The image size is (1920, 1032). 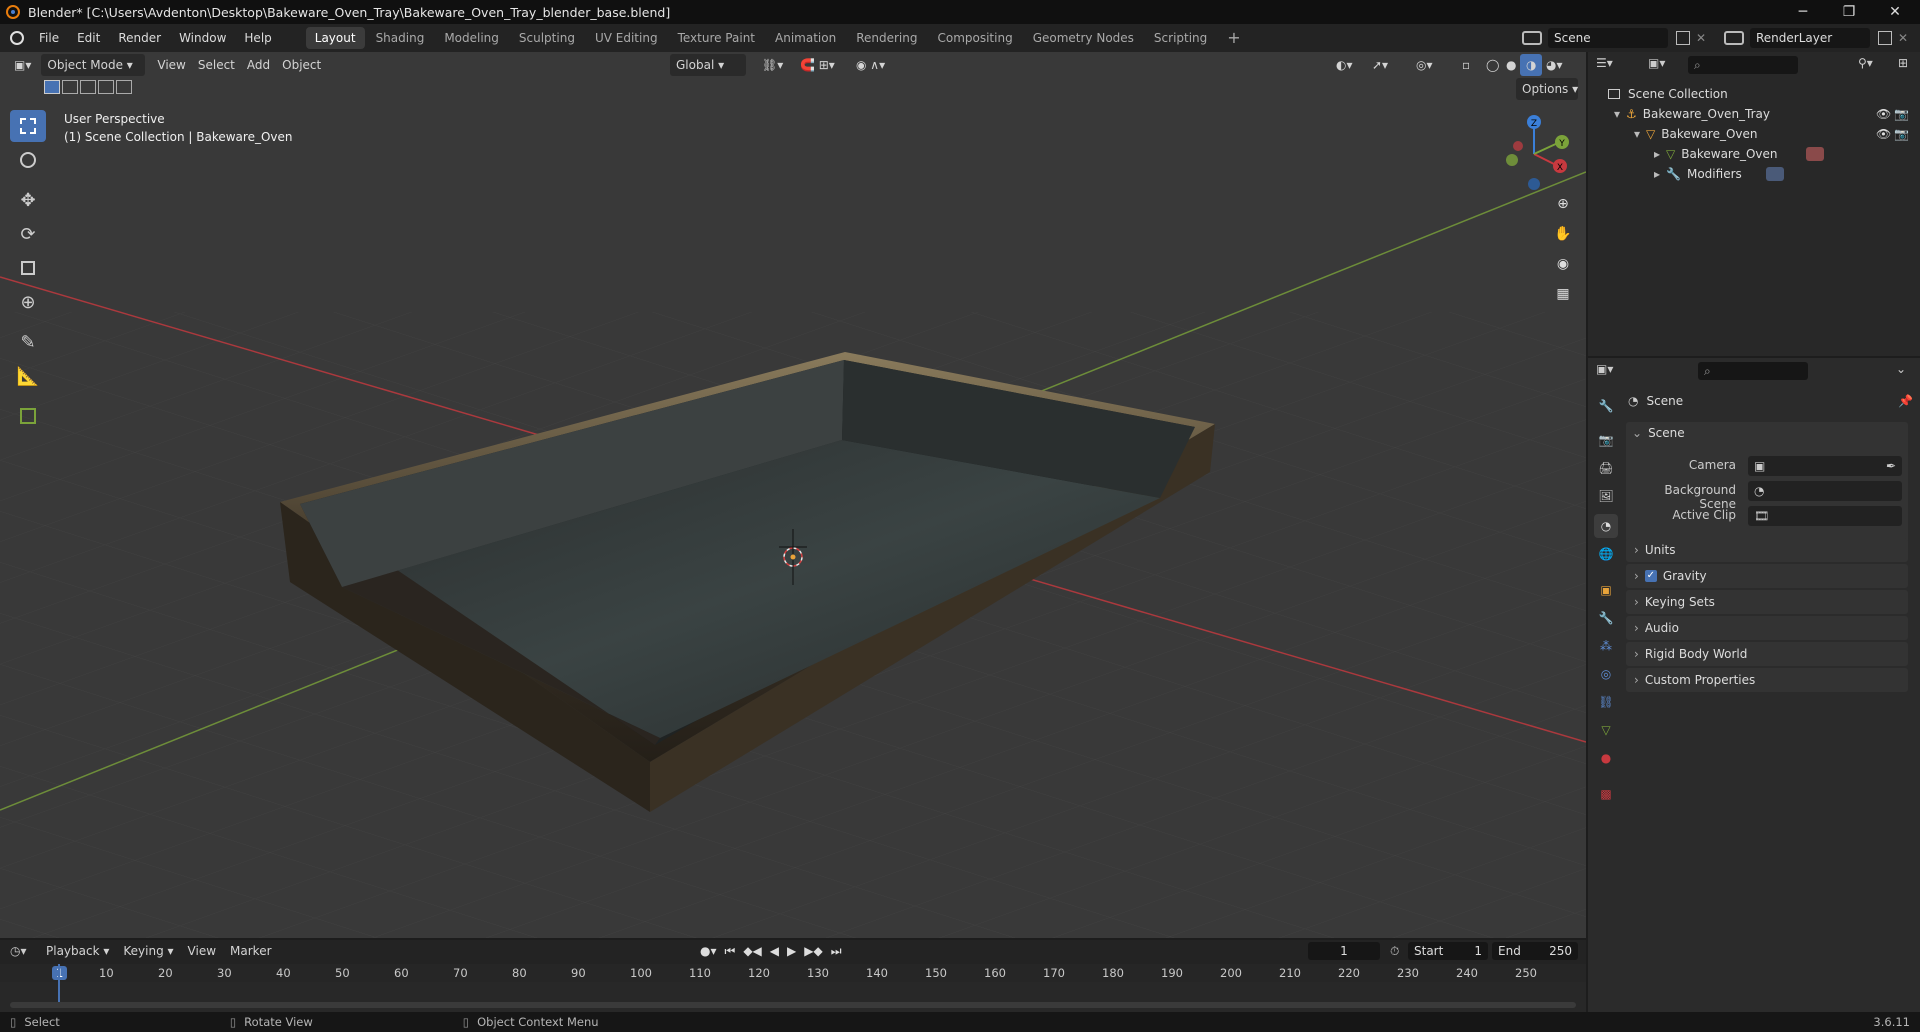 I want to click on options-dropdown: Options ▾, so click(x=1547, y=89).